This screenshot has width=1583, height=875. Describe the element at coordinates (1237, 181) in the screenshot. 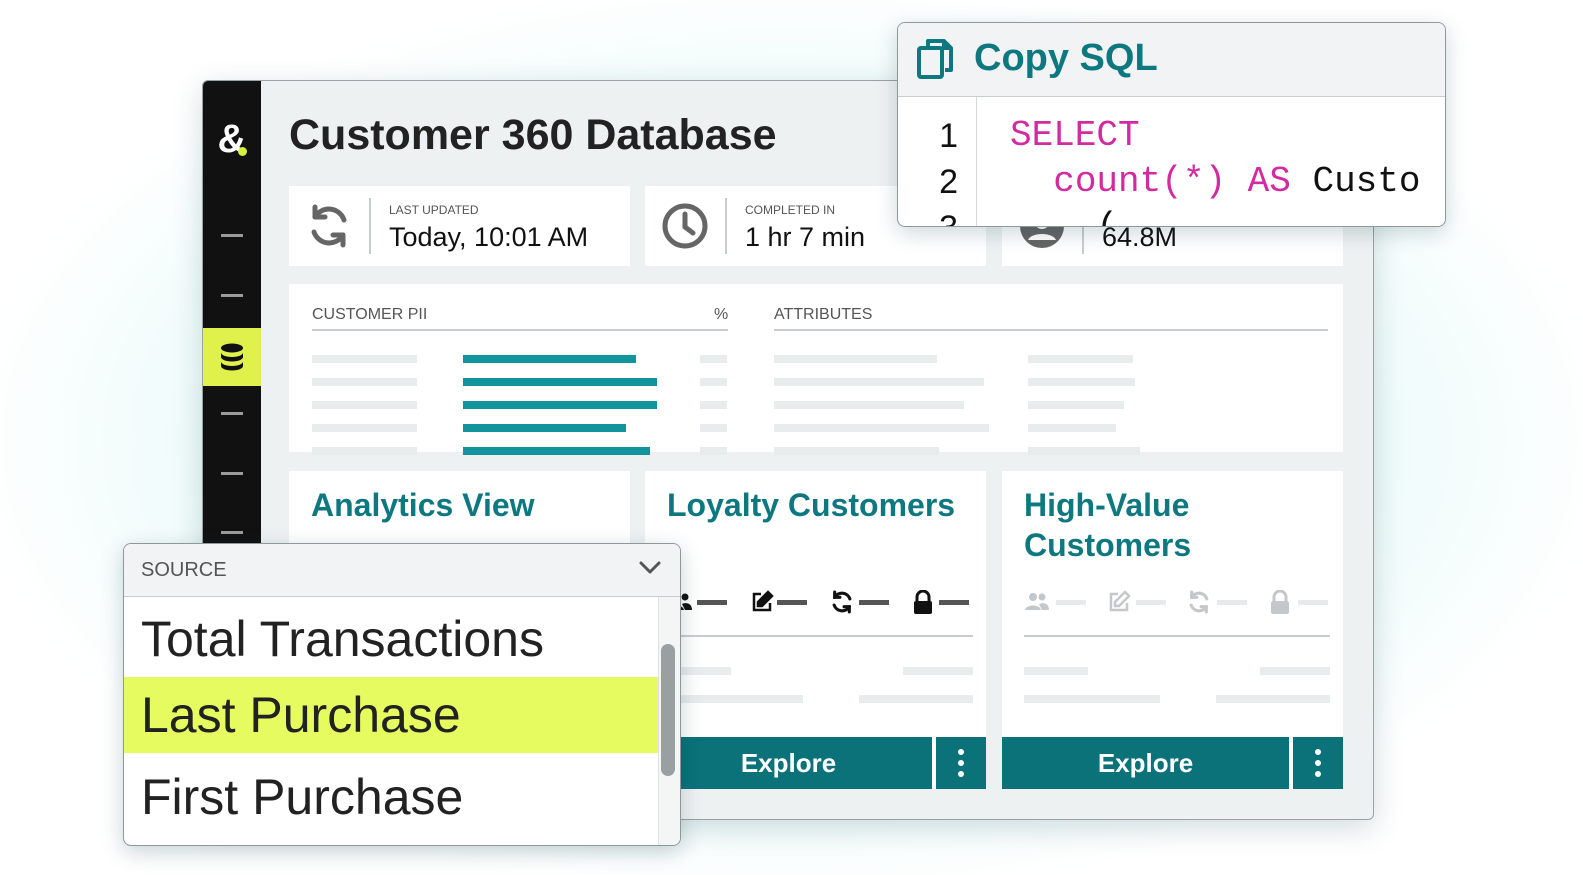

I see `sql-line: count(*) AS Custo` at that location.